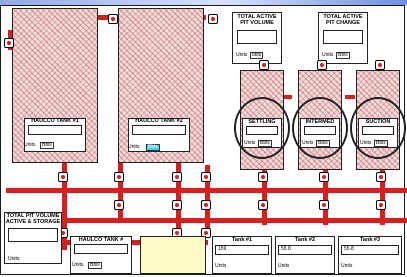 This screenshot has height=277, width=407. What do you see at coordinates (250, 143) in the screenshot?
I see `settling-pit-units-label: Units` at bounding box center [250, 143].